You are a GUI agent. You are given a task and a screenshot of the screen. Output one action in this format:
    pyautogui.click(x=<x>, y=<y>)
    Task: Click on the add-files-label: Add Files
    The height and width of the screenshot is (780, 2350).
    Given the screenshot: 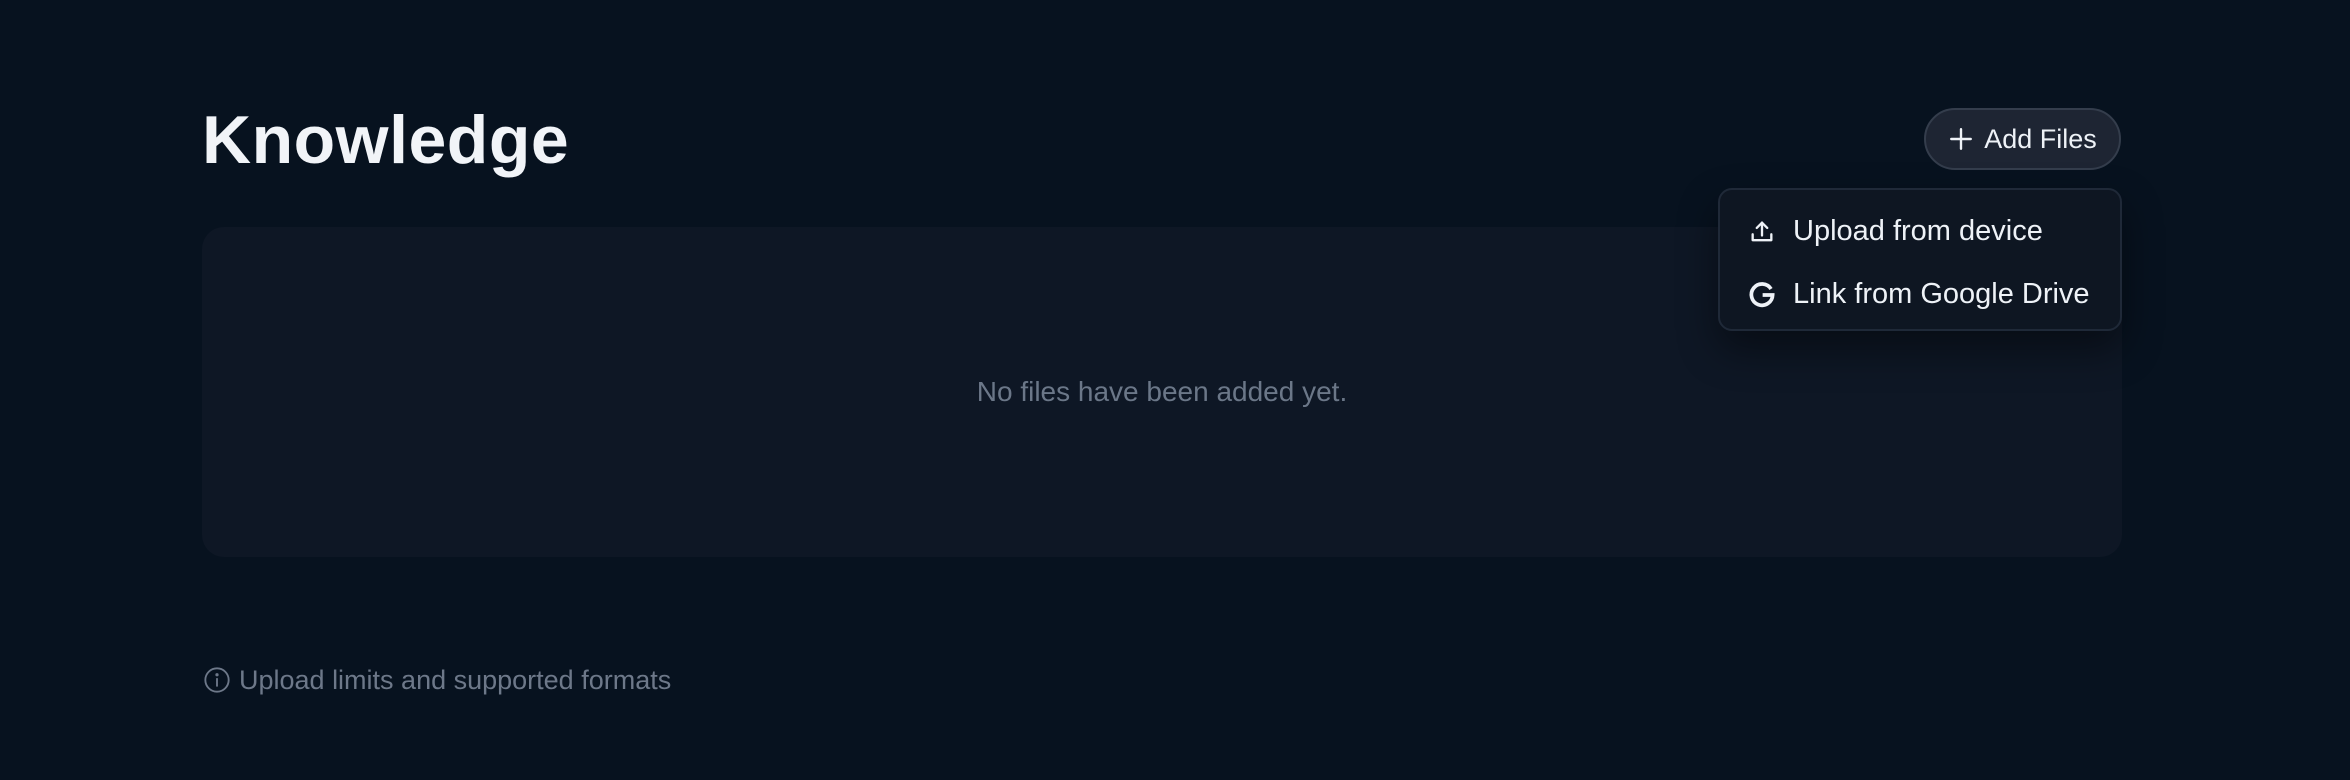 What is the action you would take?
    pyautogui.click(x=2040, y=139)
    